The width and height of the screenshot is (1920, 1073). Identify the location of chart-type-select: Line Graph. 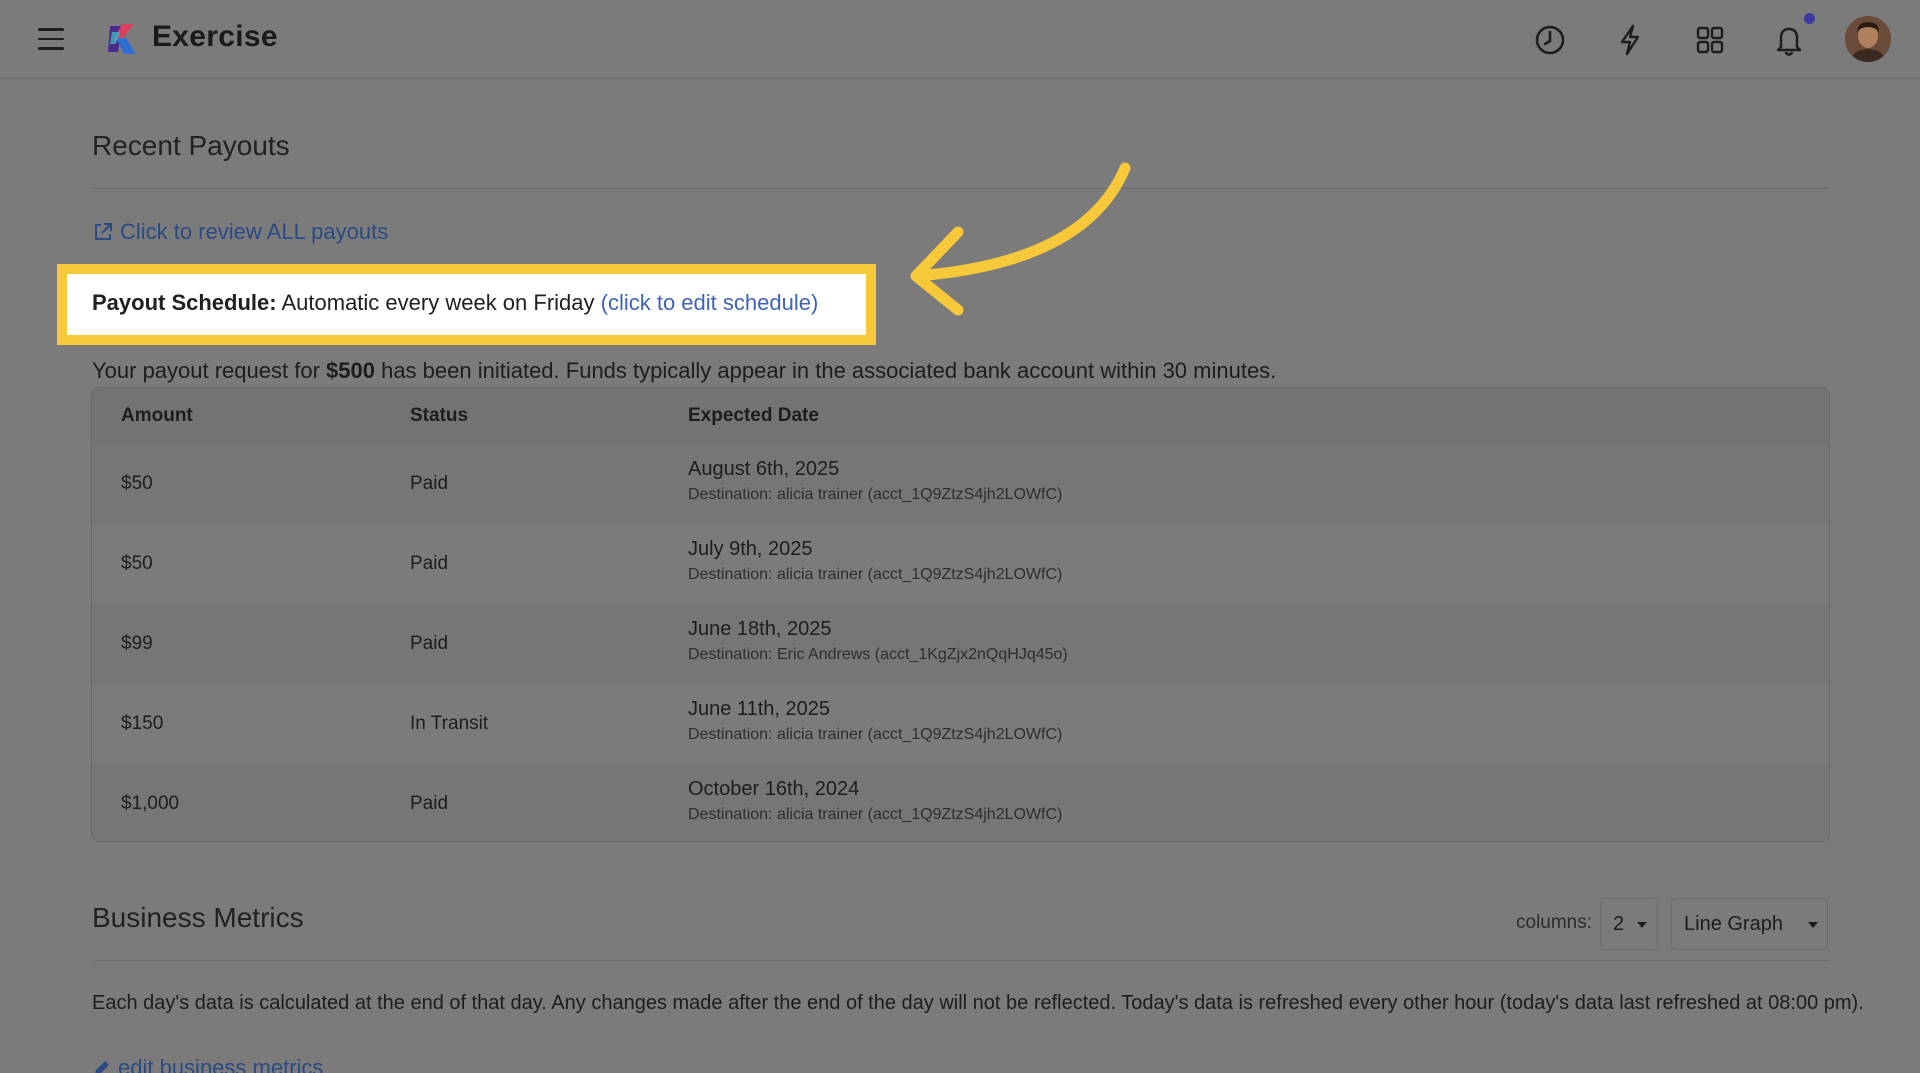
(1749, 924).